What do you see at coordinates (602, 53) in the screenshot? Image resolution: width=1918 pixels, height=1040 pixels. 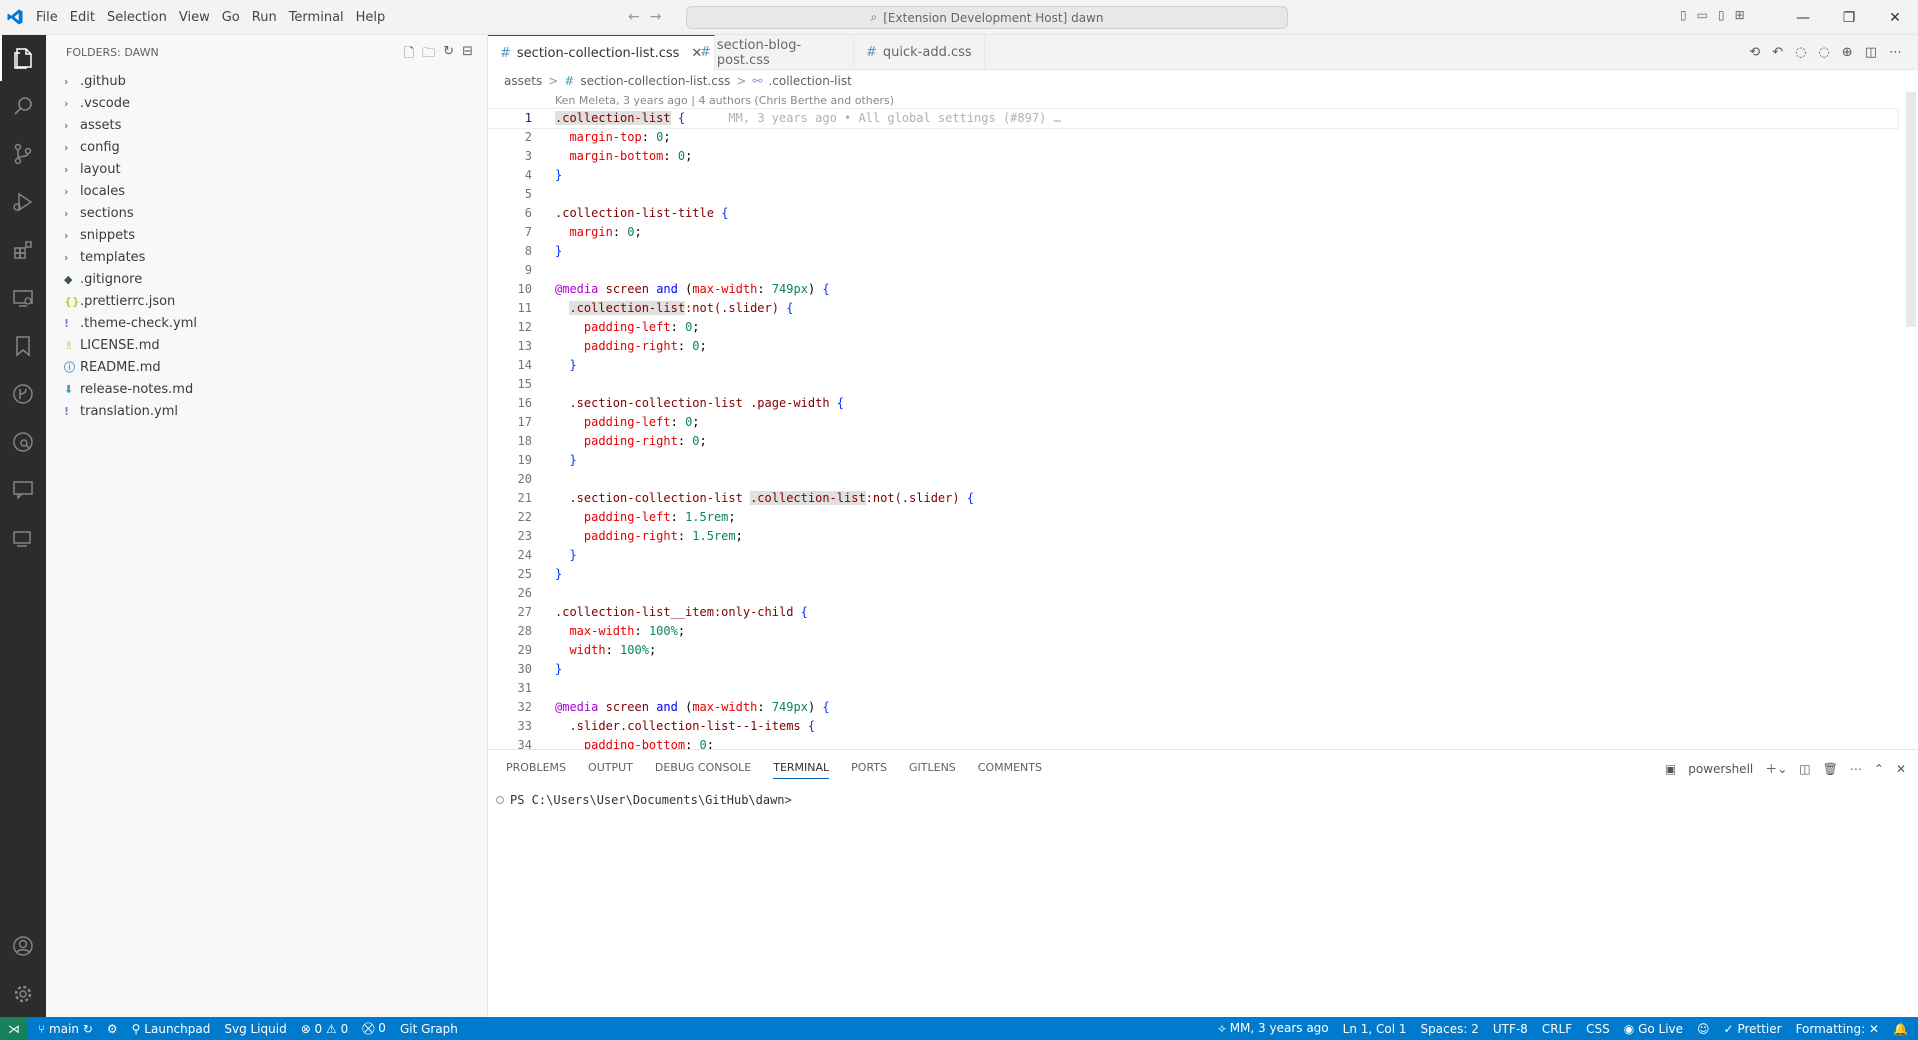 I see `tab-section-collection-list: # section-collection-list.css ✕` at bounding box center [602, 53].